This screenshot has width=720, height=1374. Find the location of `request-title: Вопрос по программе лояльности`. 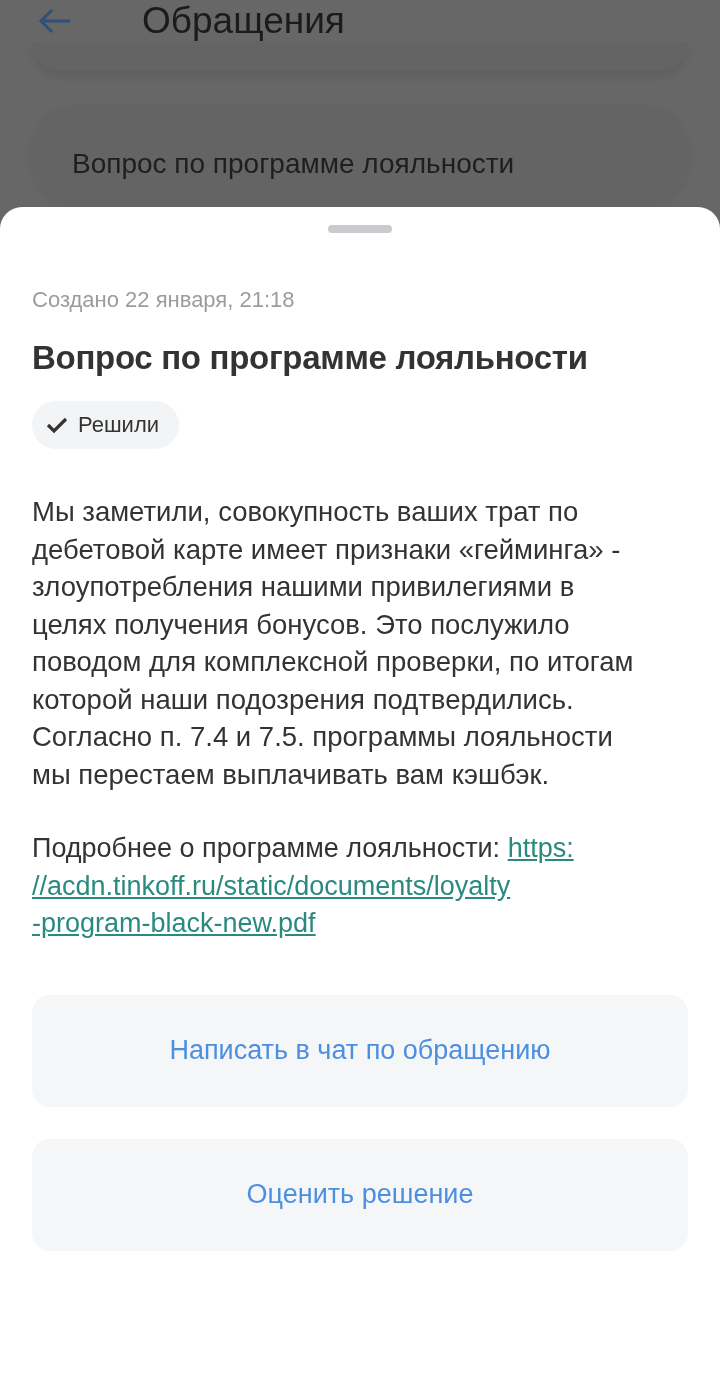

request-title: Вопрос по программе лояльности is located at coordinates (310, 358).